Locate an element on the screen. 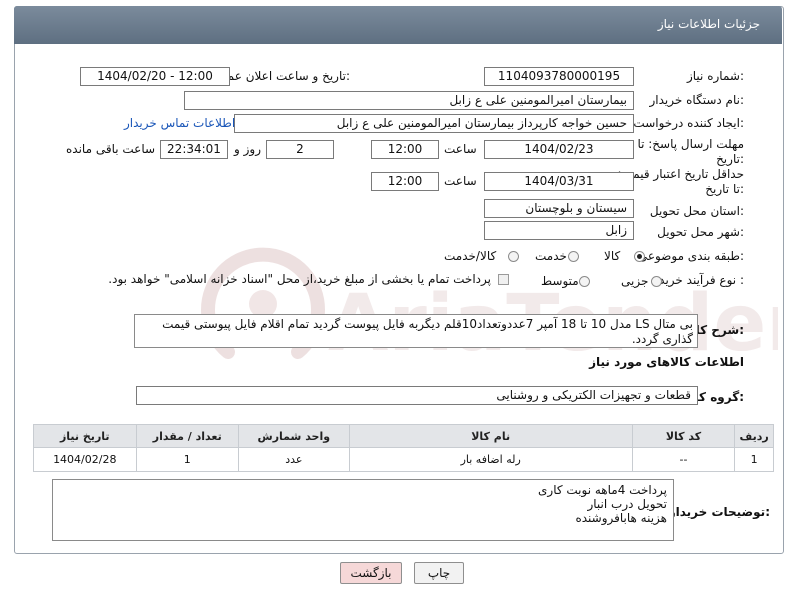 This screenshot has height=598, width=788. remaining-time-field: 22:34:01 is located at coordinates (194, 149).